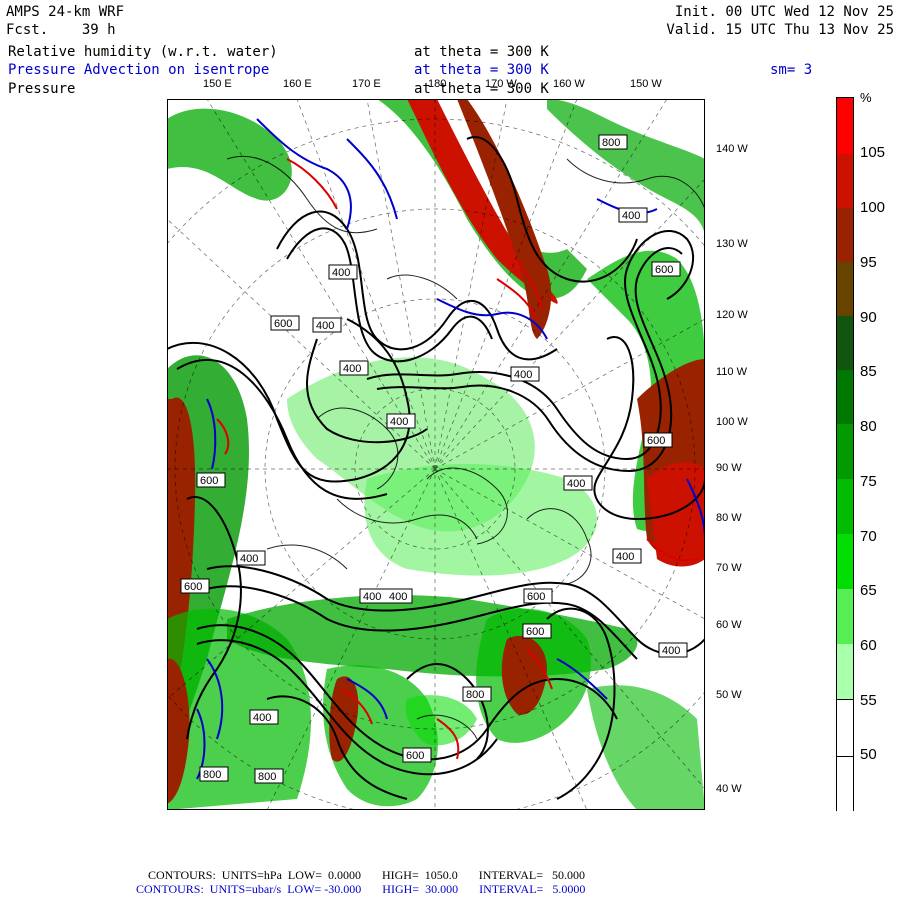  What do you see at coordinates (784, 12) in the screenshot?
I see `init-time: Init. 00 UTC Wed 12 Nov 25` at bounding box center [784, 12].